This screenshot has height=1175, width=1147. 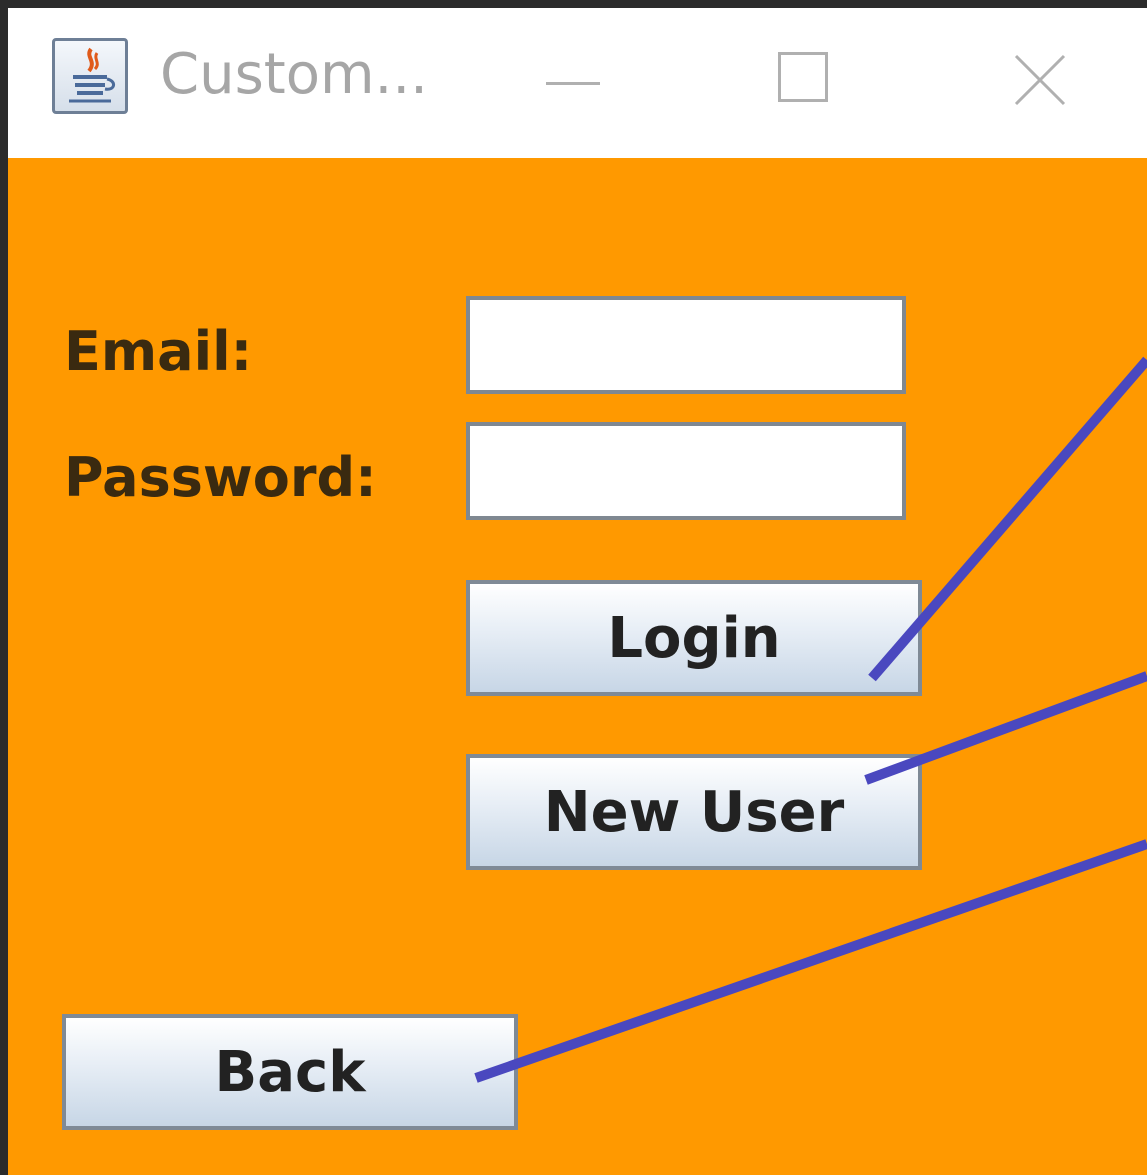 What do you see at coordinates (90, 76) in the screenshot?
I see `java-app-icon` at bounding box center [90, 76].